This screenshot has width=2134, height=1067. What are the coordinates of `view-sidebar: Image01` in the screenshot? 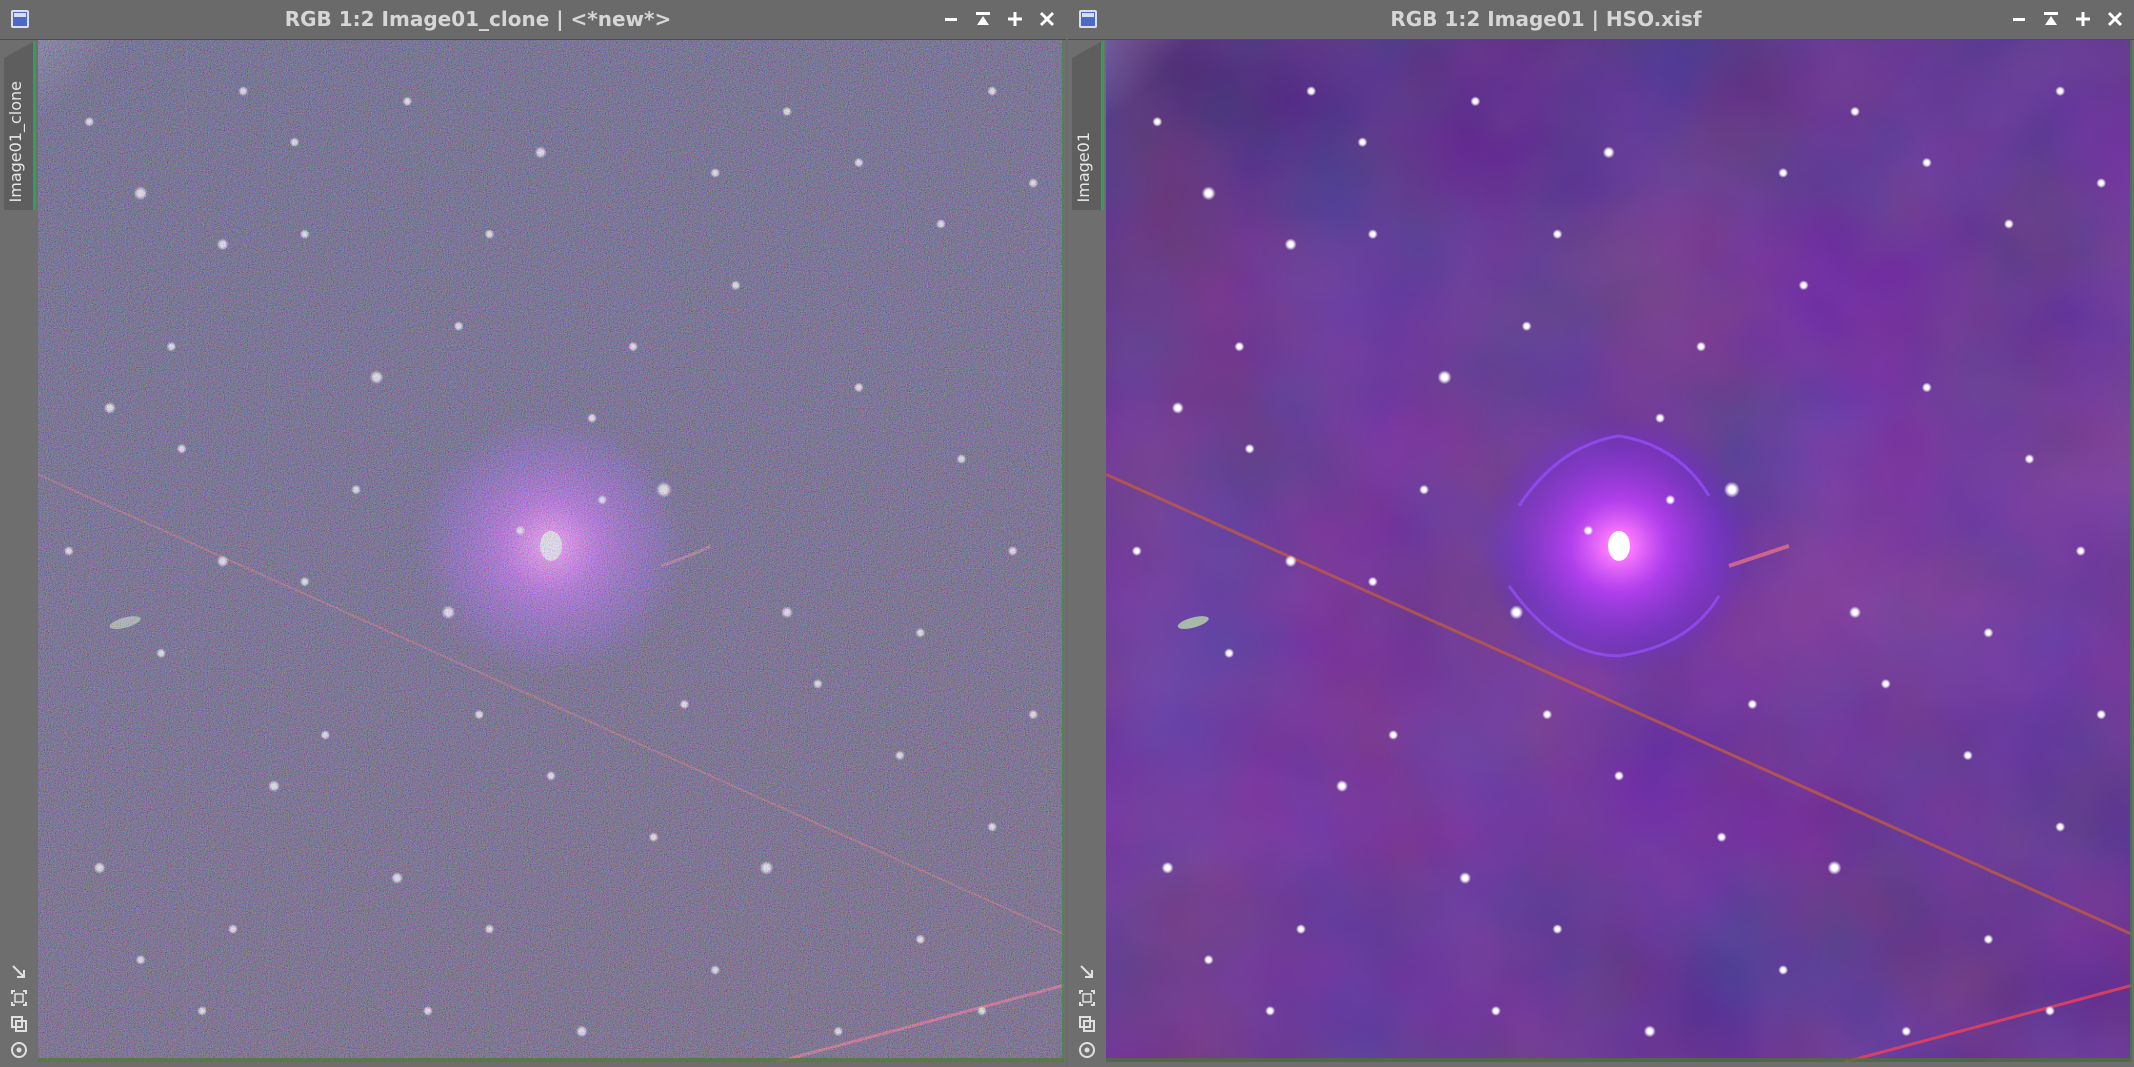 It's located at (1087, 553).